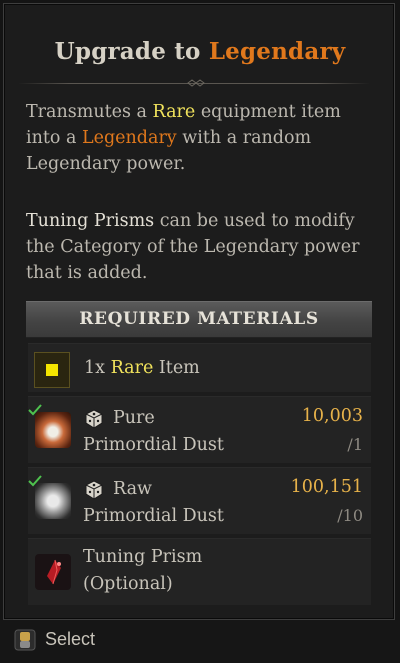  Describe the element at coordinates (355, 444) in the screenshot. I see `pure-dust-required-count: /1` at that location.